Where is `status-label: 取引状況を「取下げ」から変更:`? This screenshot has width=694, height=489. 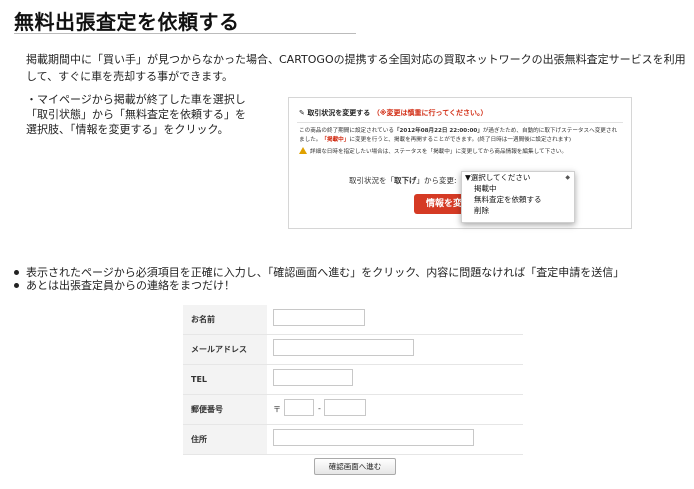
status-label: 取引状況を「取下げ」から変更: is located at coordinates (403, 180).